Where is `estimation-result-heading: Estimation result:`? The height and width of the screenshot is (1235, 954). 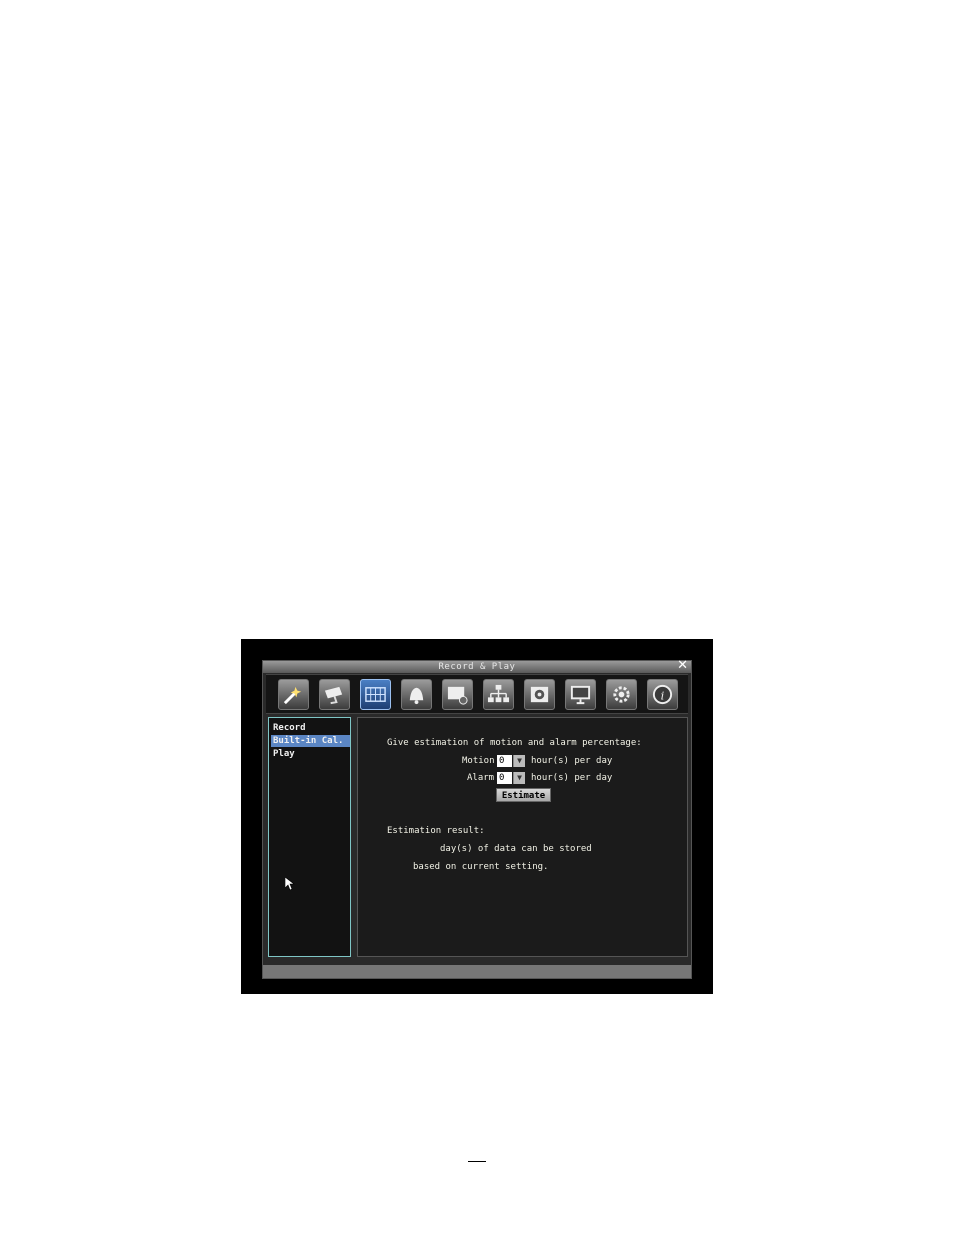
estimation-result-heading: Estimation result: is located at coordinates (436, 831).